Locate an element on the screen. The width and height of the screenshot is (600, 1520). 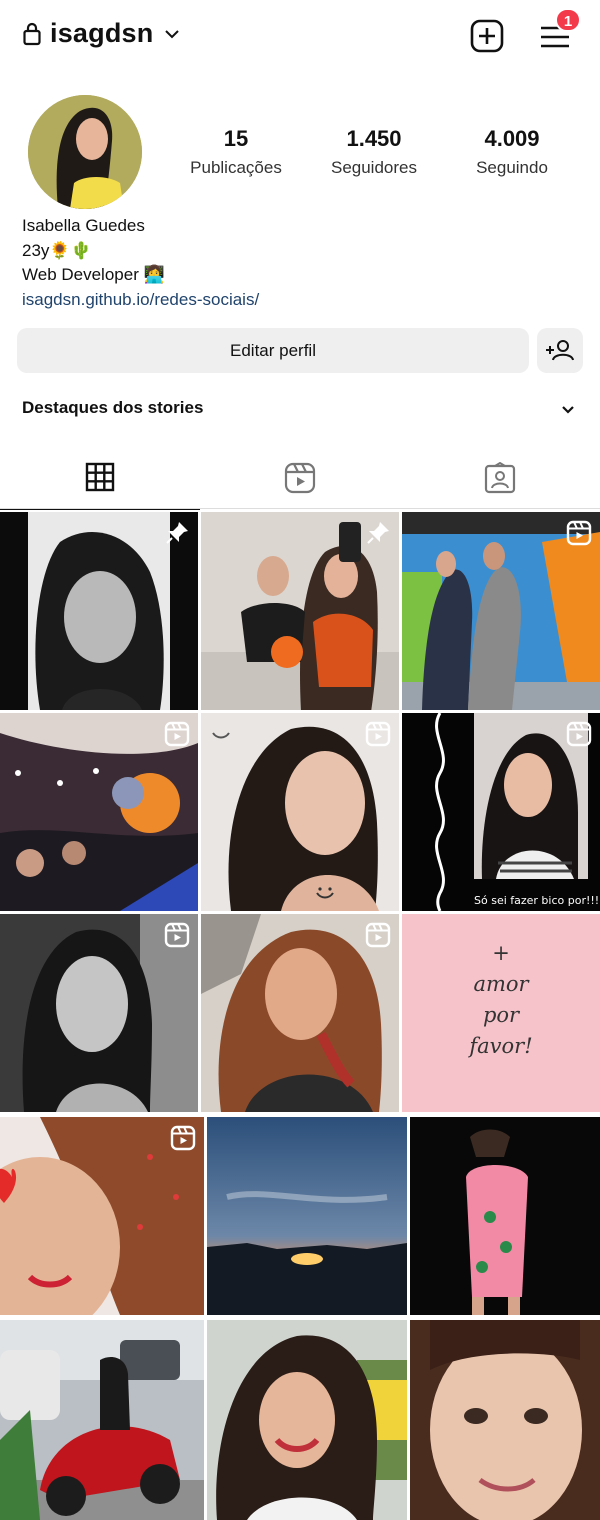
grid-post: + amor por favor! is located at coordinates (501, 1013).